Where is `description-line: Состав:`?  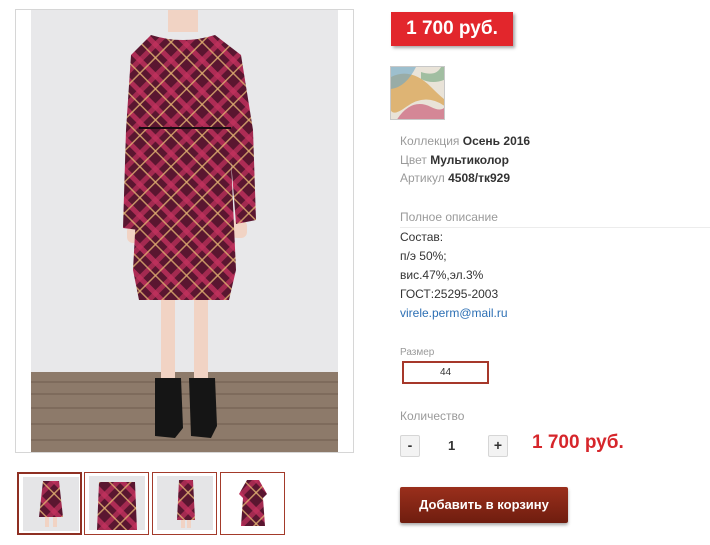
description-line: Состав: is located at coordinates (422, 237).